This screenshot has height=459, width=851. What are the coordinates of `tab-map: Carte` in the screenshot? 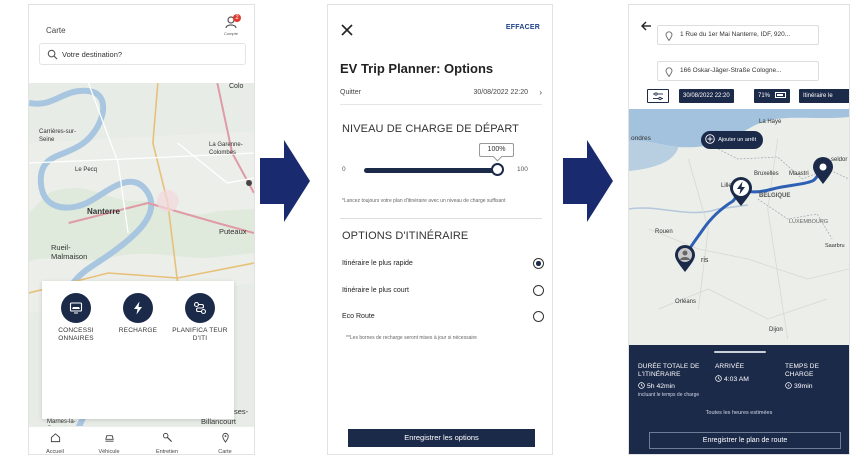 It's located at (225, 442).